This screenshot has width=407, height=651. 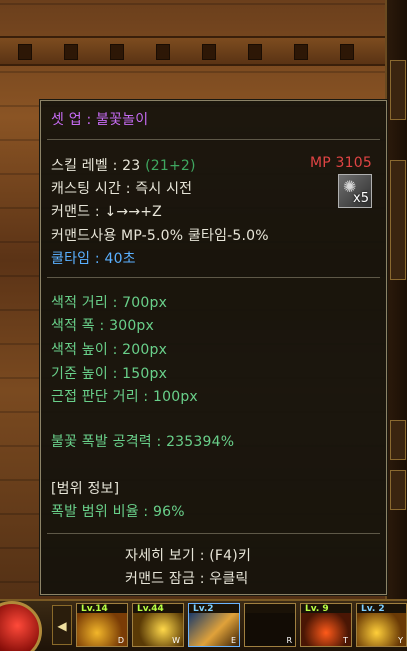 What do you see at coordinates (143, 442) in the screenshot?
I see `explosion-attack: 불꽃 폭발 공격력 : 235394%` at bounding box center [143, 442].